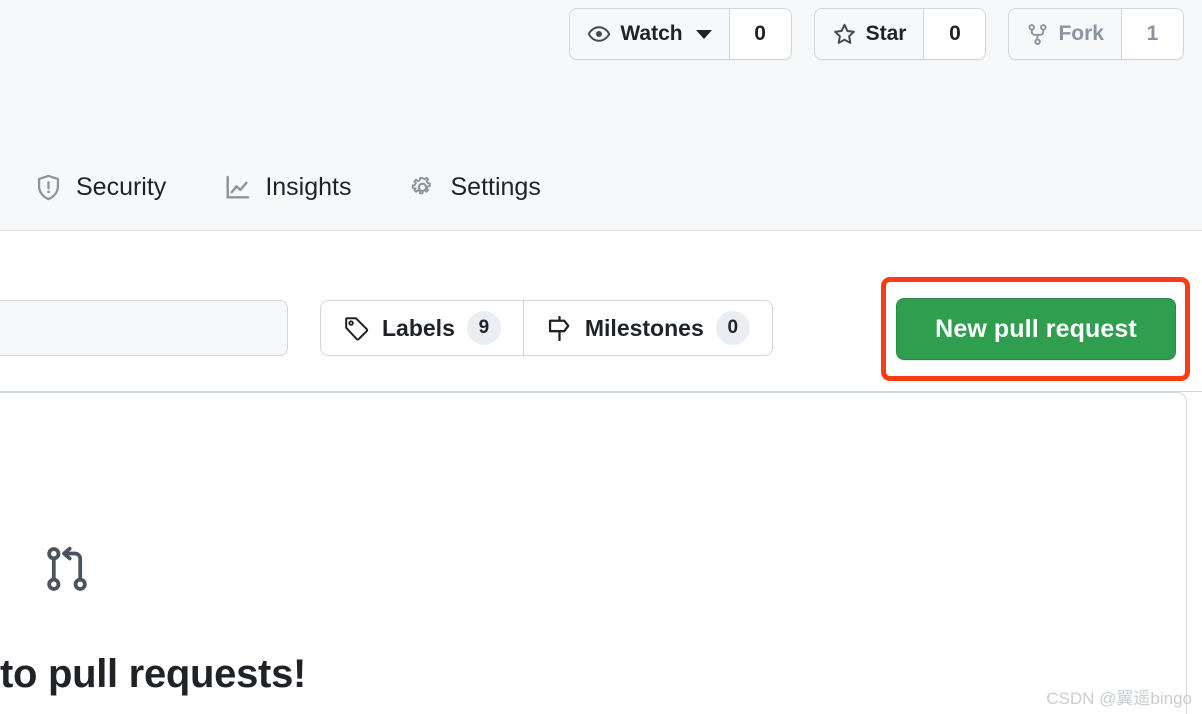 The width and height of the screenshot is (1202, 714). Describe the element at coordinates (67, 571) in the screenshot. I see `git-pull-request-icon` at that location.